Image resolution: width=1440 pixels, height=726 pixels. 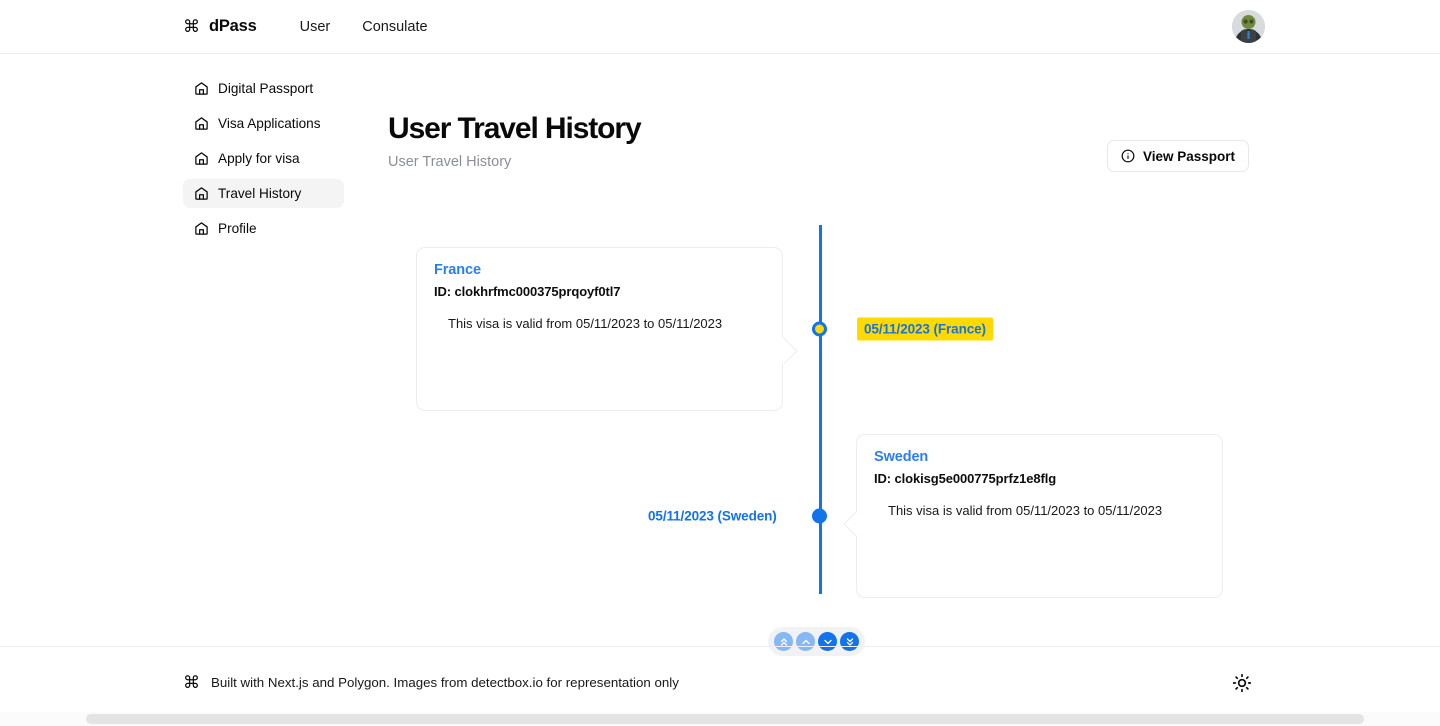 I want to click on theme-toggle-button, so click(x=1242, y=683).